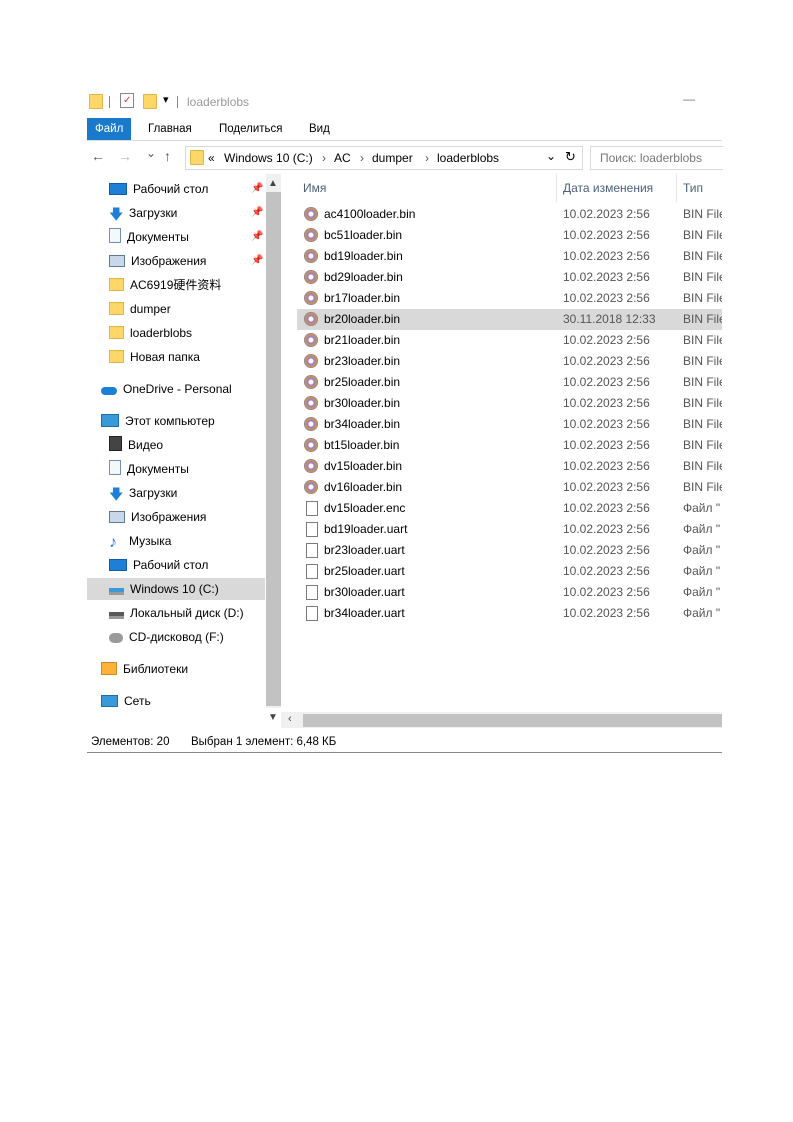  What do you see at coordinates (158, 189) in the screenshot?
I see `nav-quick-desktop: Рабочий стол` at bounding box center [158, 189].